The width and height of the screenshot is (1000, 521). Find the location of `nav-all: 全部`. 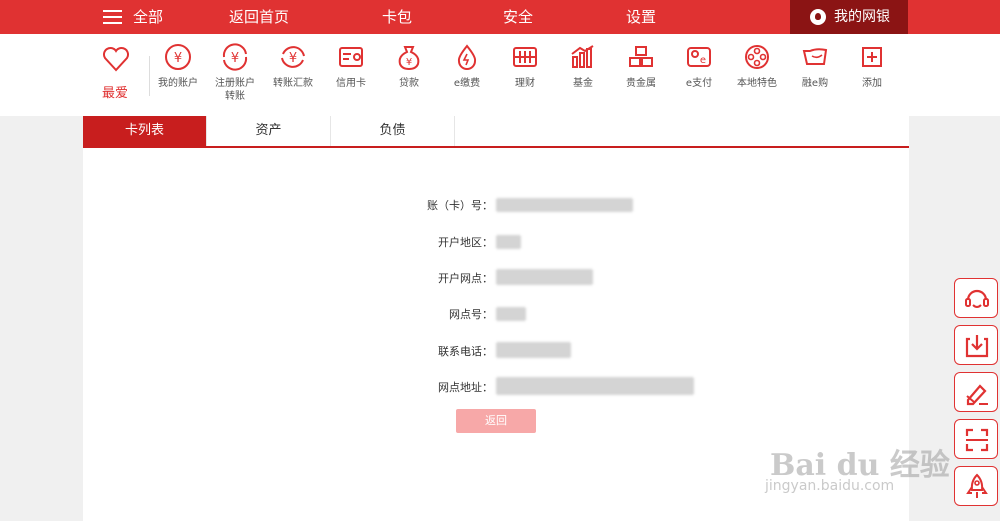

nav-all: 全部 is located at coordinates (148, 17).